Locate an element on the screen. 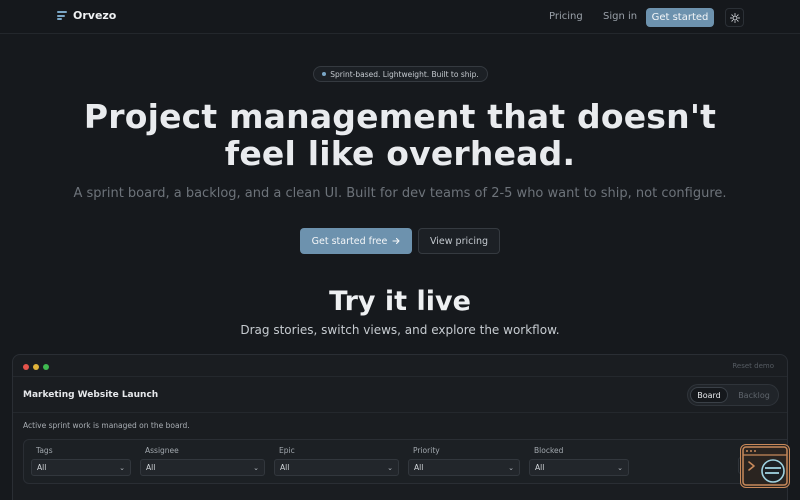 The image size is (800, 500). hero-title-line-1: Project management that doesn't is located at coordinates (400, 116).